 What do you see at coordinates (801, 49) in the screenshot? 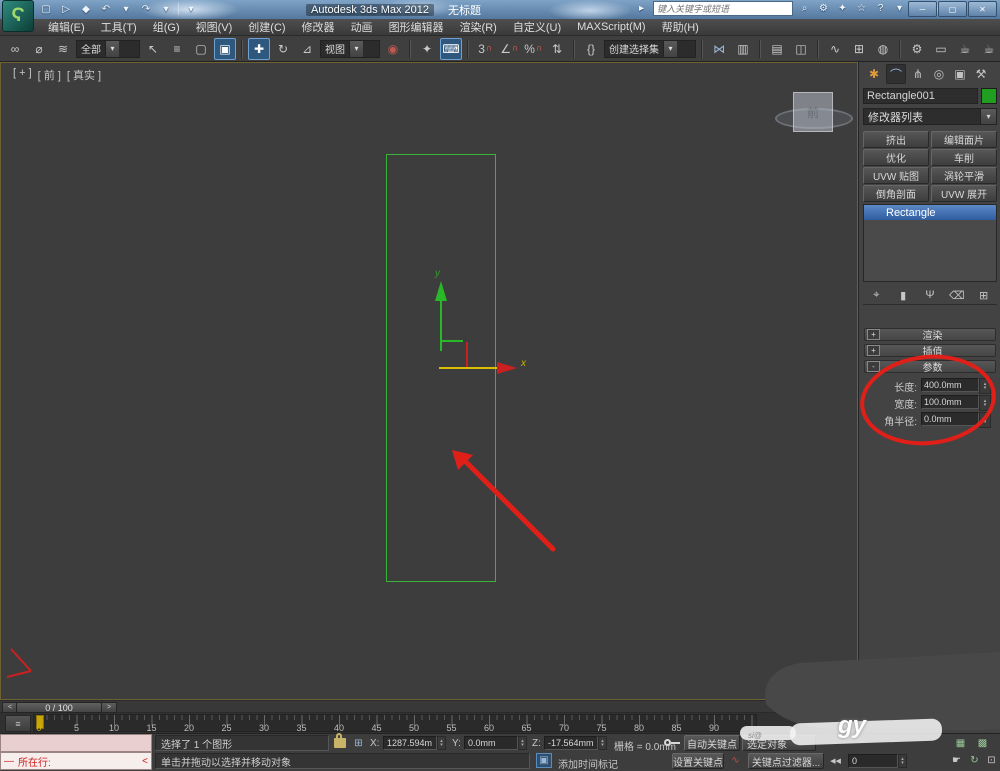
I see `graphite-modeling-icon: ◫` at bounding box center [801, 49].